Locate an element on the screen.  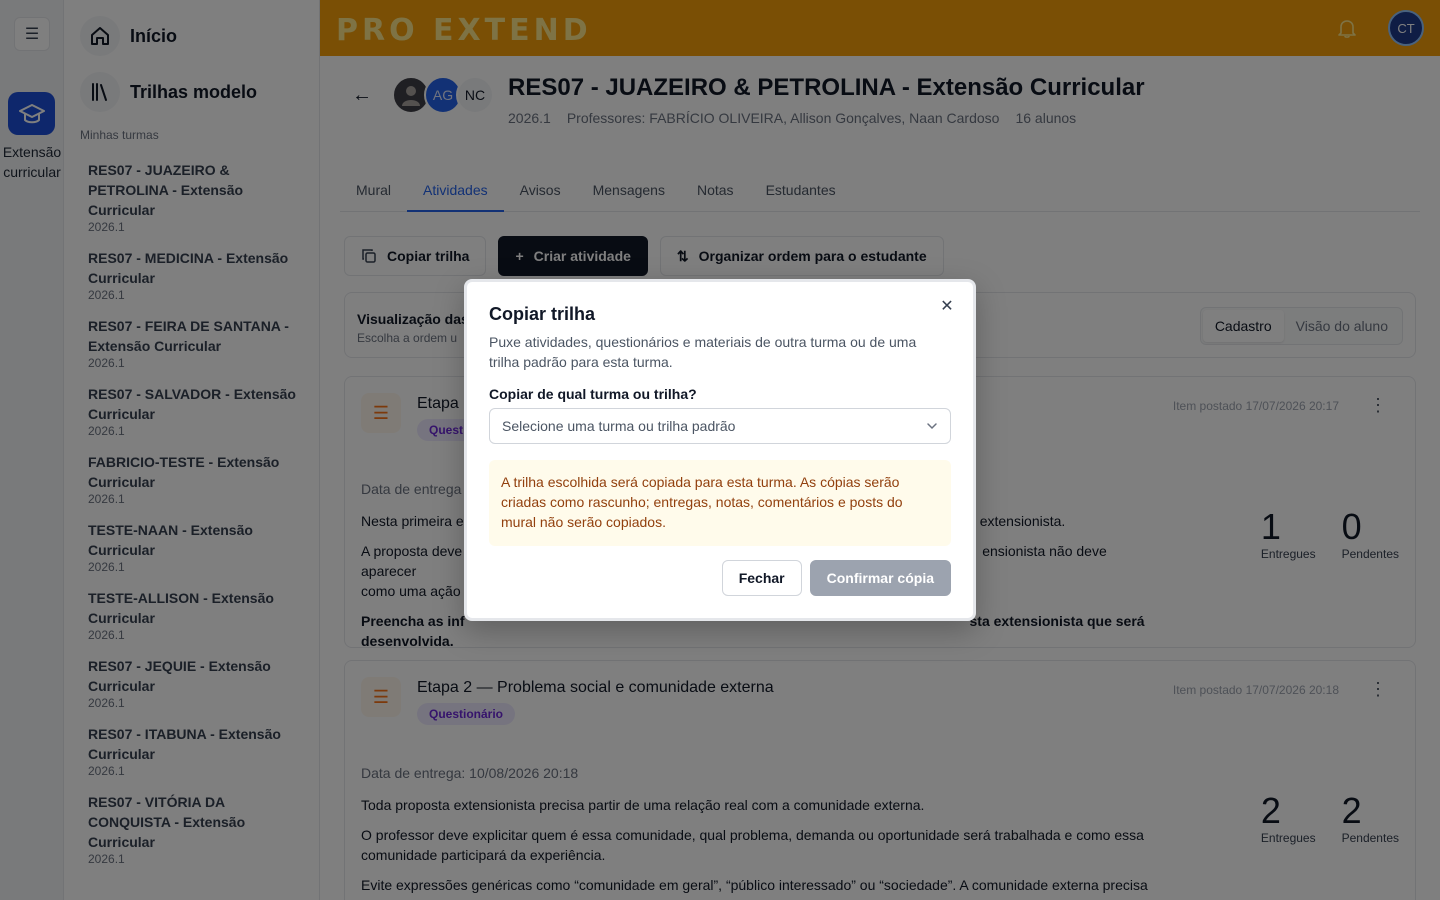
confirm-copy-button: Confirmar cópia is located at coordinates (880, 578).